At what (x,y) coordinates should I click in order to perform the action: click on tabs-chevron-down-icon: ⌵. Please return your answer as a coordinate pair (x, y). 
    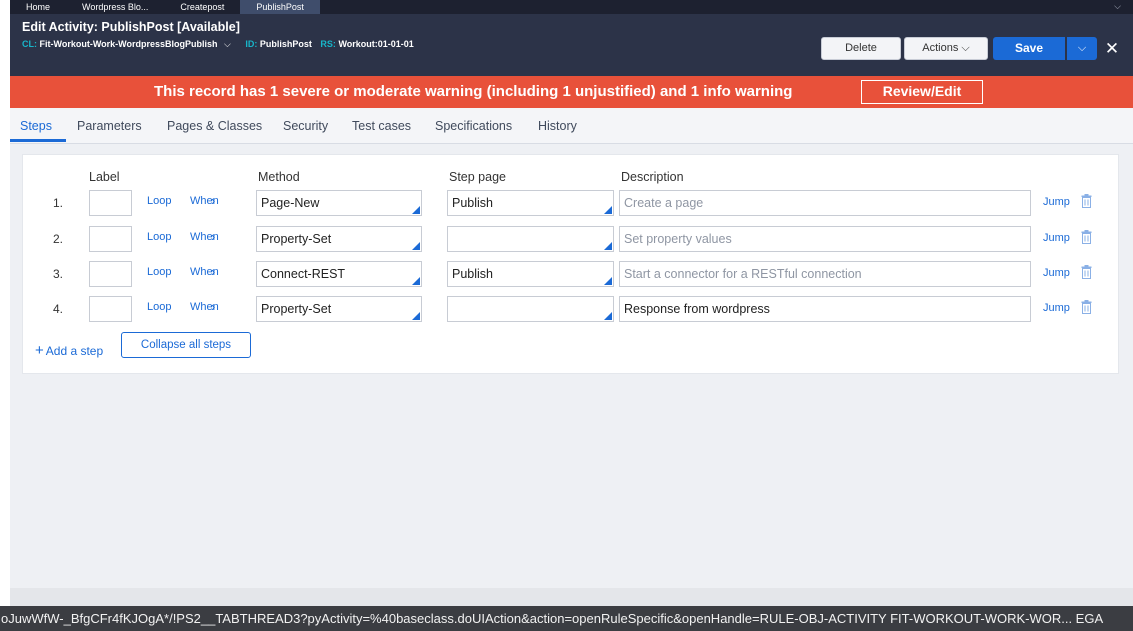
    Looking at the image, I should click on (1117, 6).